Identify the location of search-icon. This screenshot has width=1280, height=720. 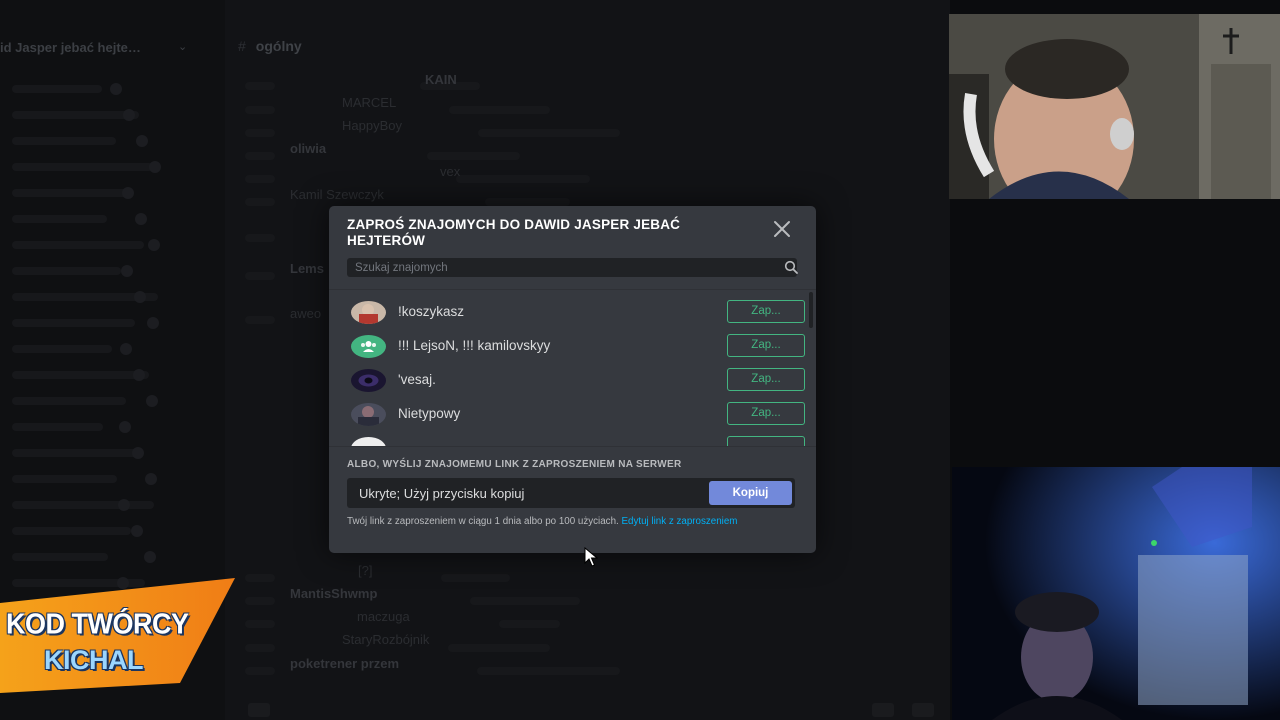
(791, 267).